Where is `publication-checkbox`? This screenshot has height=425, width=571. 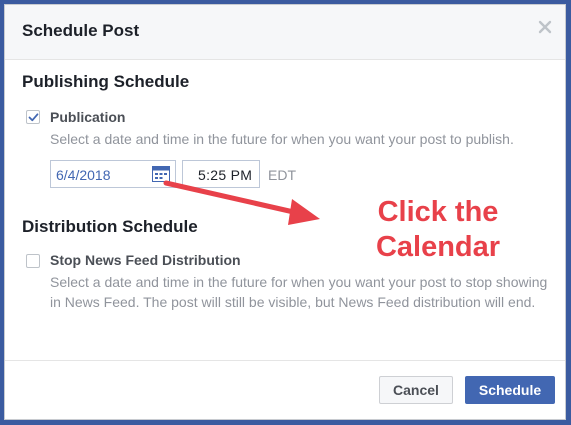 publication-checkbox is located at coordinates (33, 117).